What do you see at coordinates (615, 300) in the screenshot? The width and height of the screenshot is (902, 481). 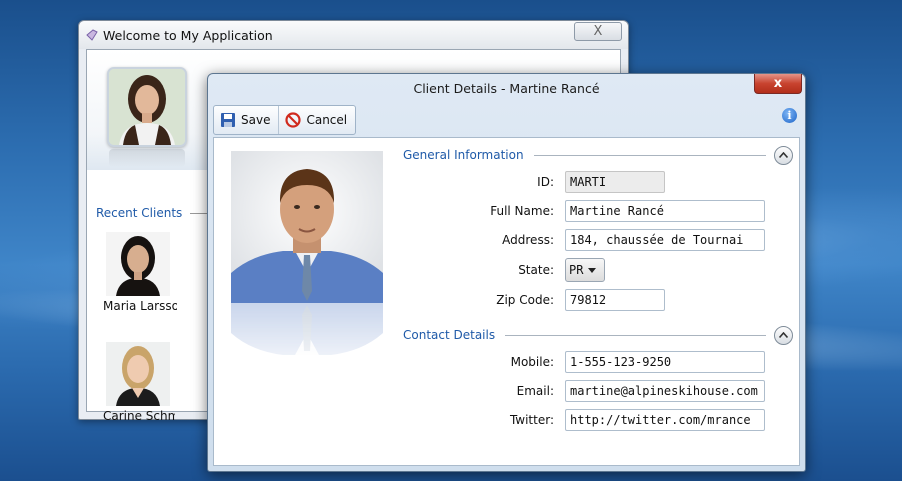 I see `zip-field: 79812` at bounding box center [615, 300].